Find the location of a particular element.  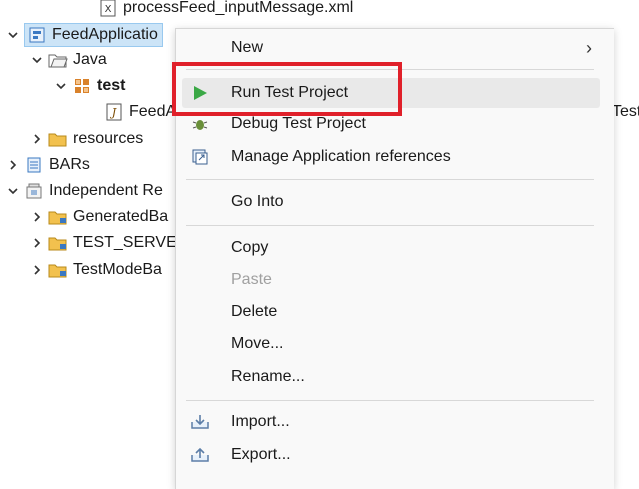

tree-item-generated: GeneratedBa is located at coordinates (99, 217).